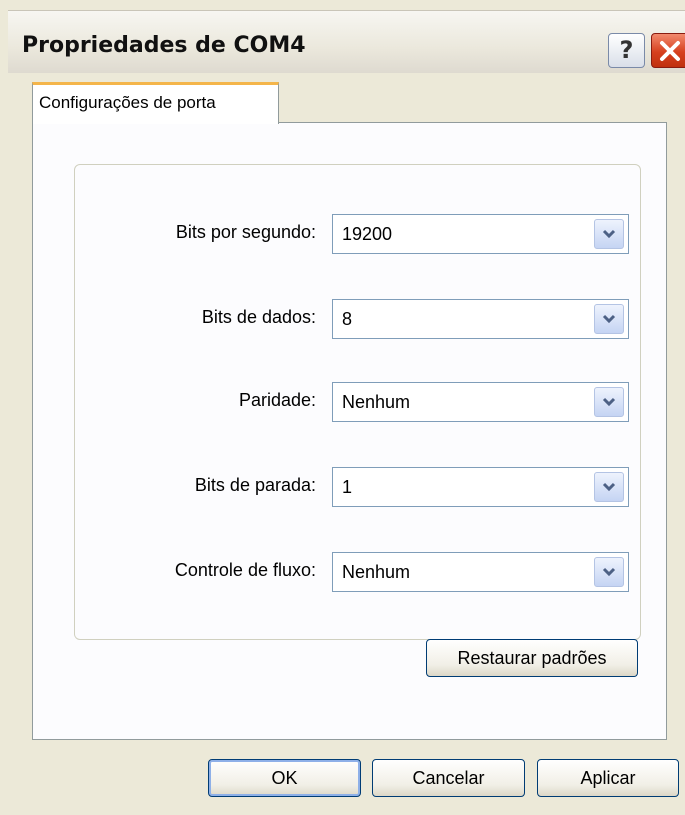 The width and height of the screenshot is (685, 815). Describe the element at coordinates (532, 658) in the screenshot. I see `restore-defaults-button: Restaurar padrões` at that location.